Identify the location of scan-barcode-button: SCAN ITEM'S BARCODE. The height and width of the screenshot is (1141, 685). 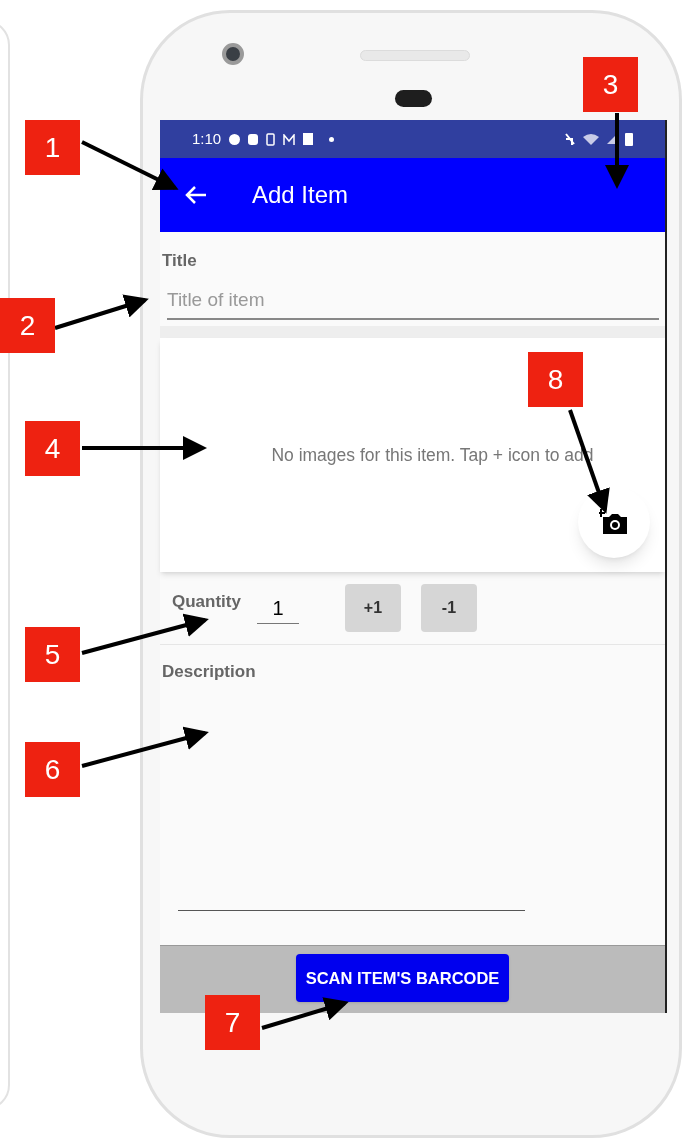
(402, 978).